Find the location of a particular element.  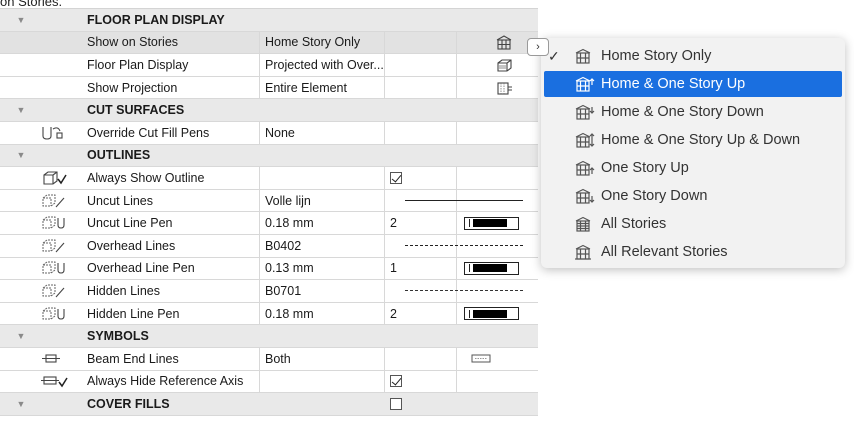

property-row: Beam End Lines Both is located at coordinates (269, 359).